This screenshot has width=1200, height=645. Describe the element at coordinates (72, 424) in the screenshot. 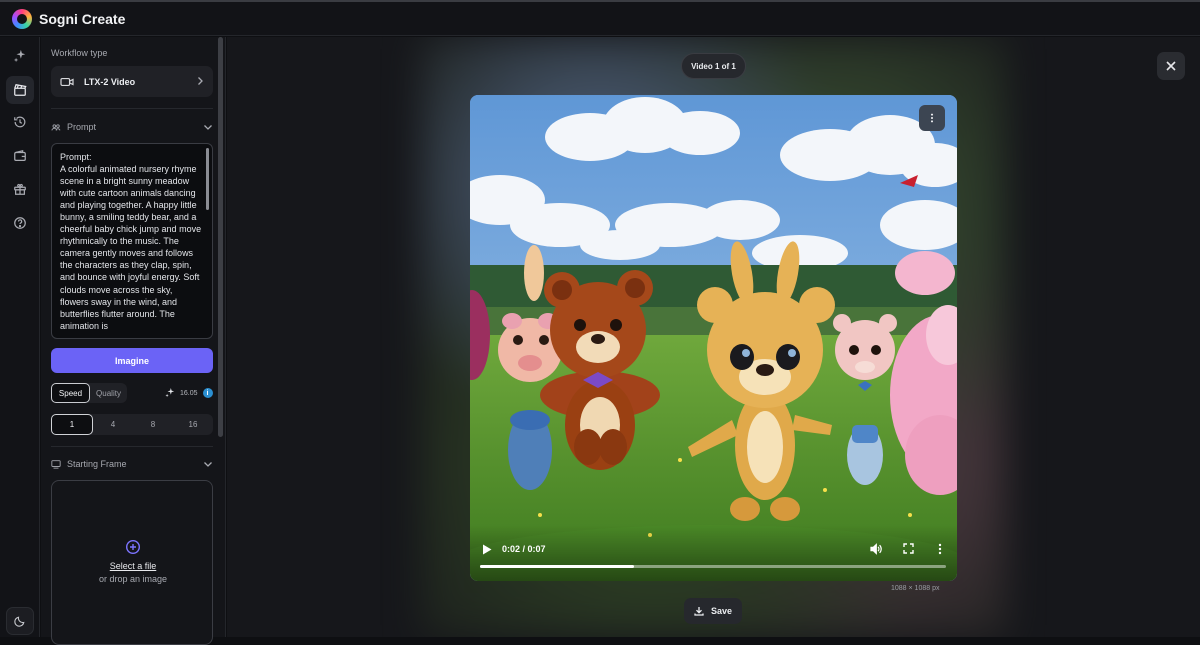

I see `count-option-1: 1` at that location.